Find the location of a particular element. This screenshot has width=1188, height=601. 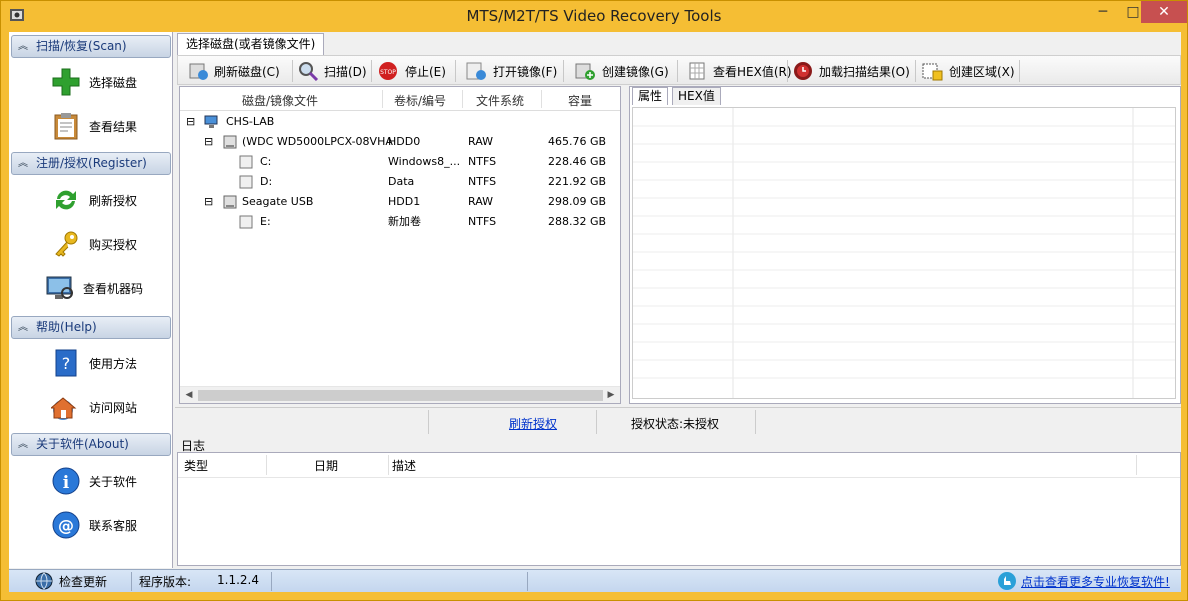

tree-cell-name: Seagate USB is located at coordinates (278, 201).